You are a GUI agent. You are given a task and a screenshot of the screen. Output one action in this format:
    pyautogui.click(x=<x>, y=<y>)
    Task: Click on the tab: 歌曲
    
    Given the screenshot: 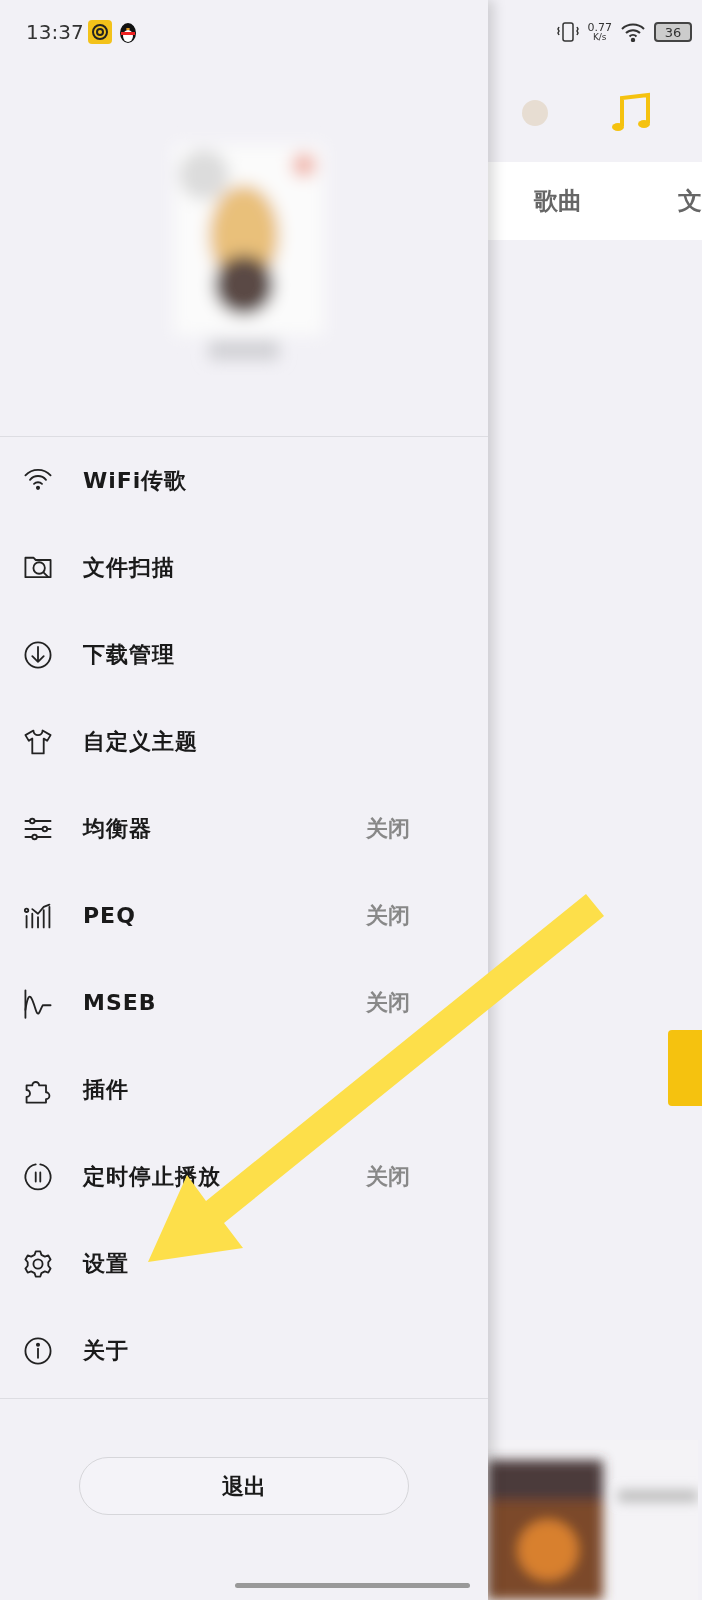 What is the action you would take?
    pyautogui.click(x=558, y=201)
    